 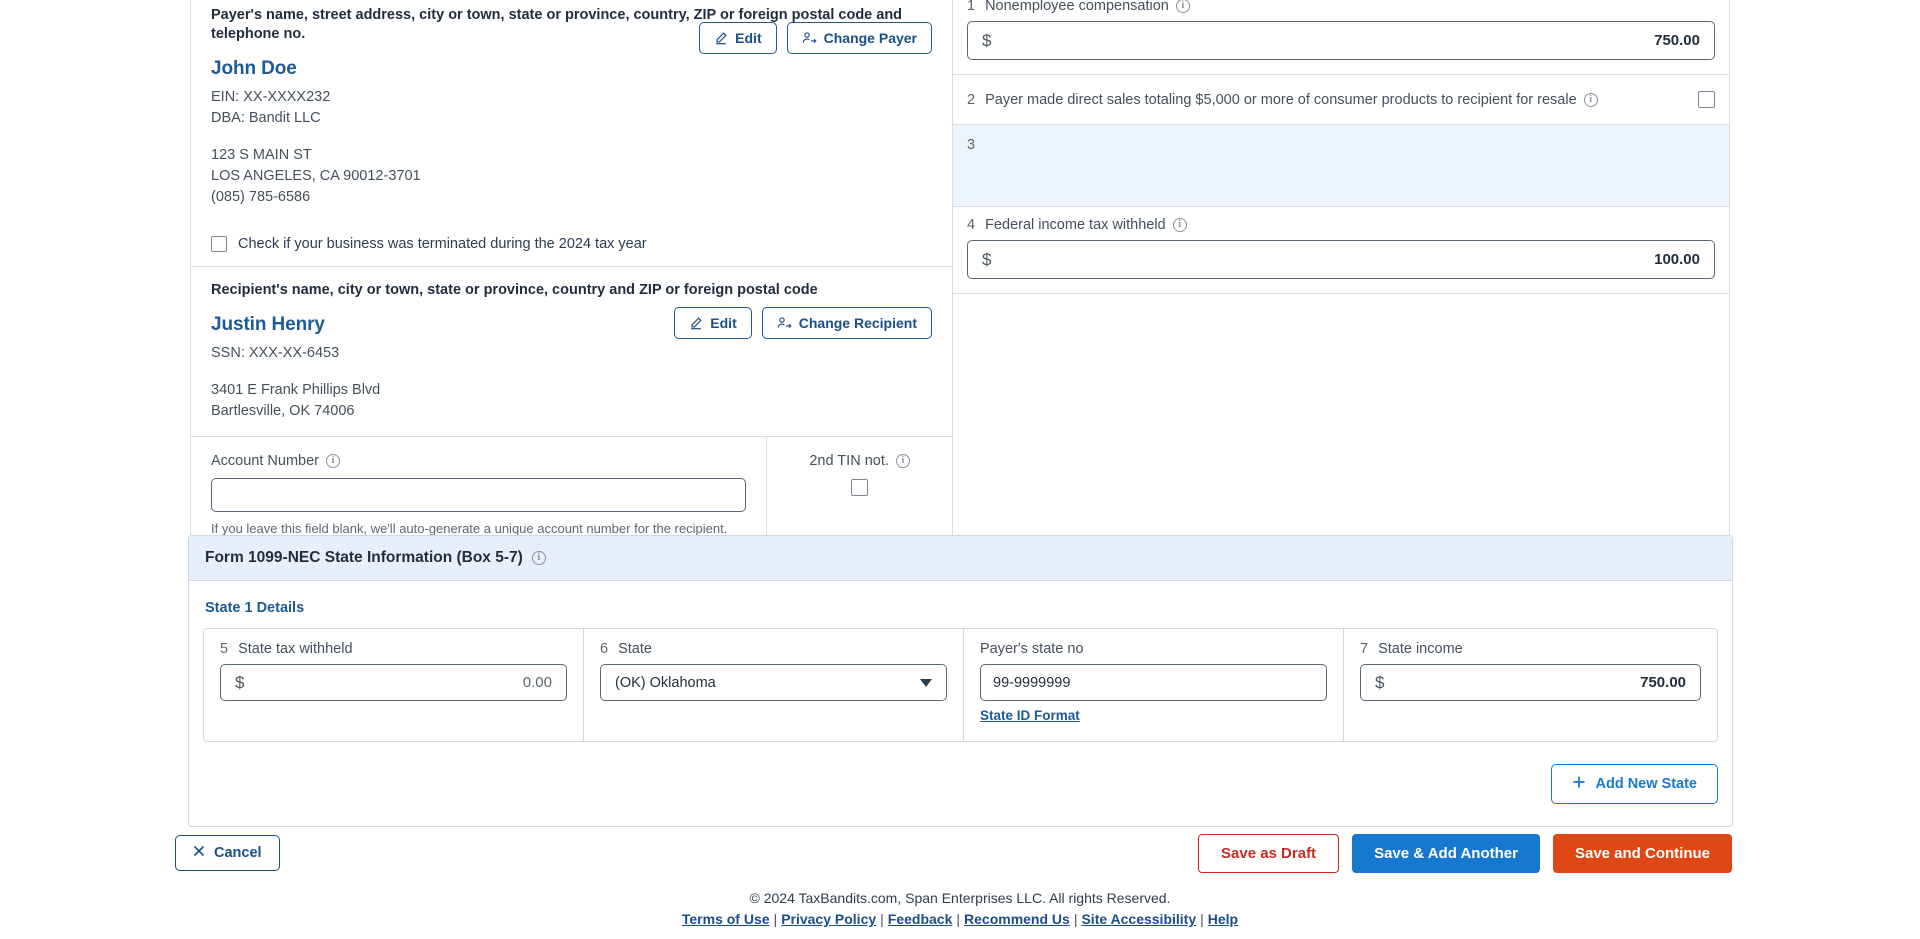 I want to click on cancel-label: Cancel, so click(x=238, y=853).